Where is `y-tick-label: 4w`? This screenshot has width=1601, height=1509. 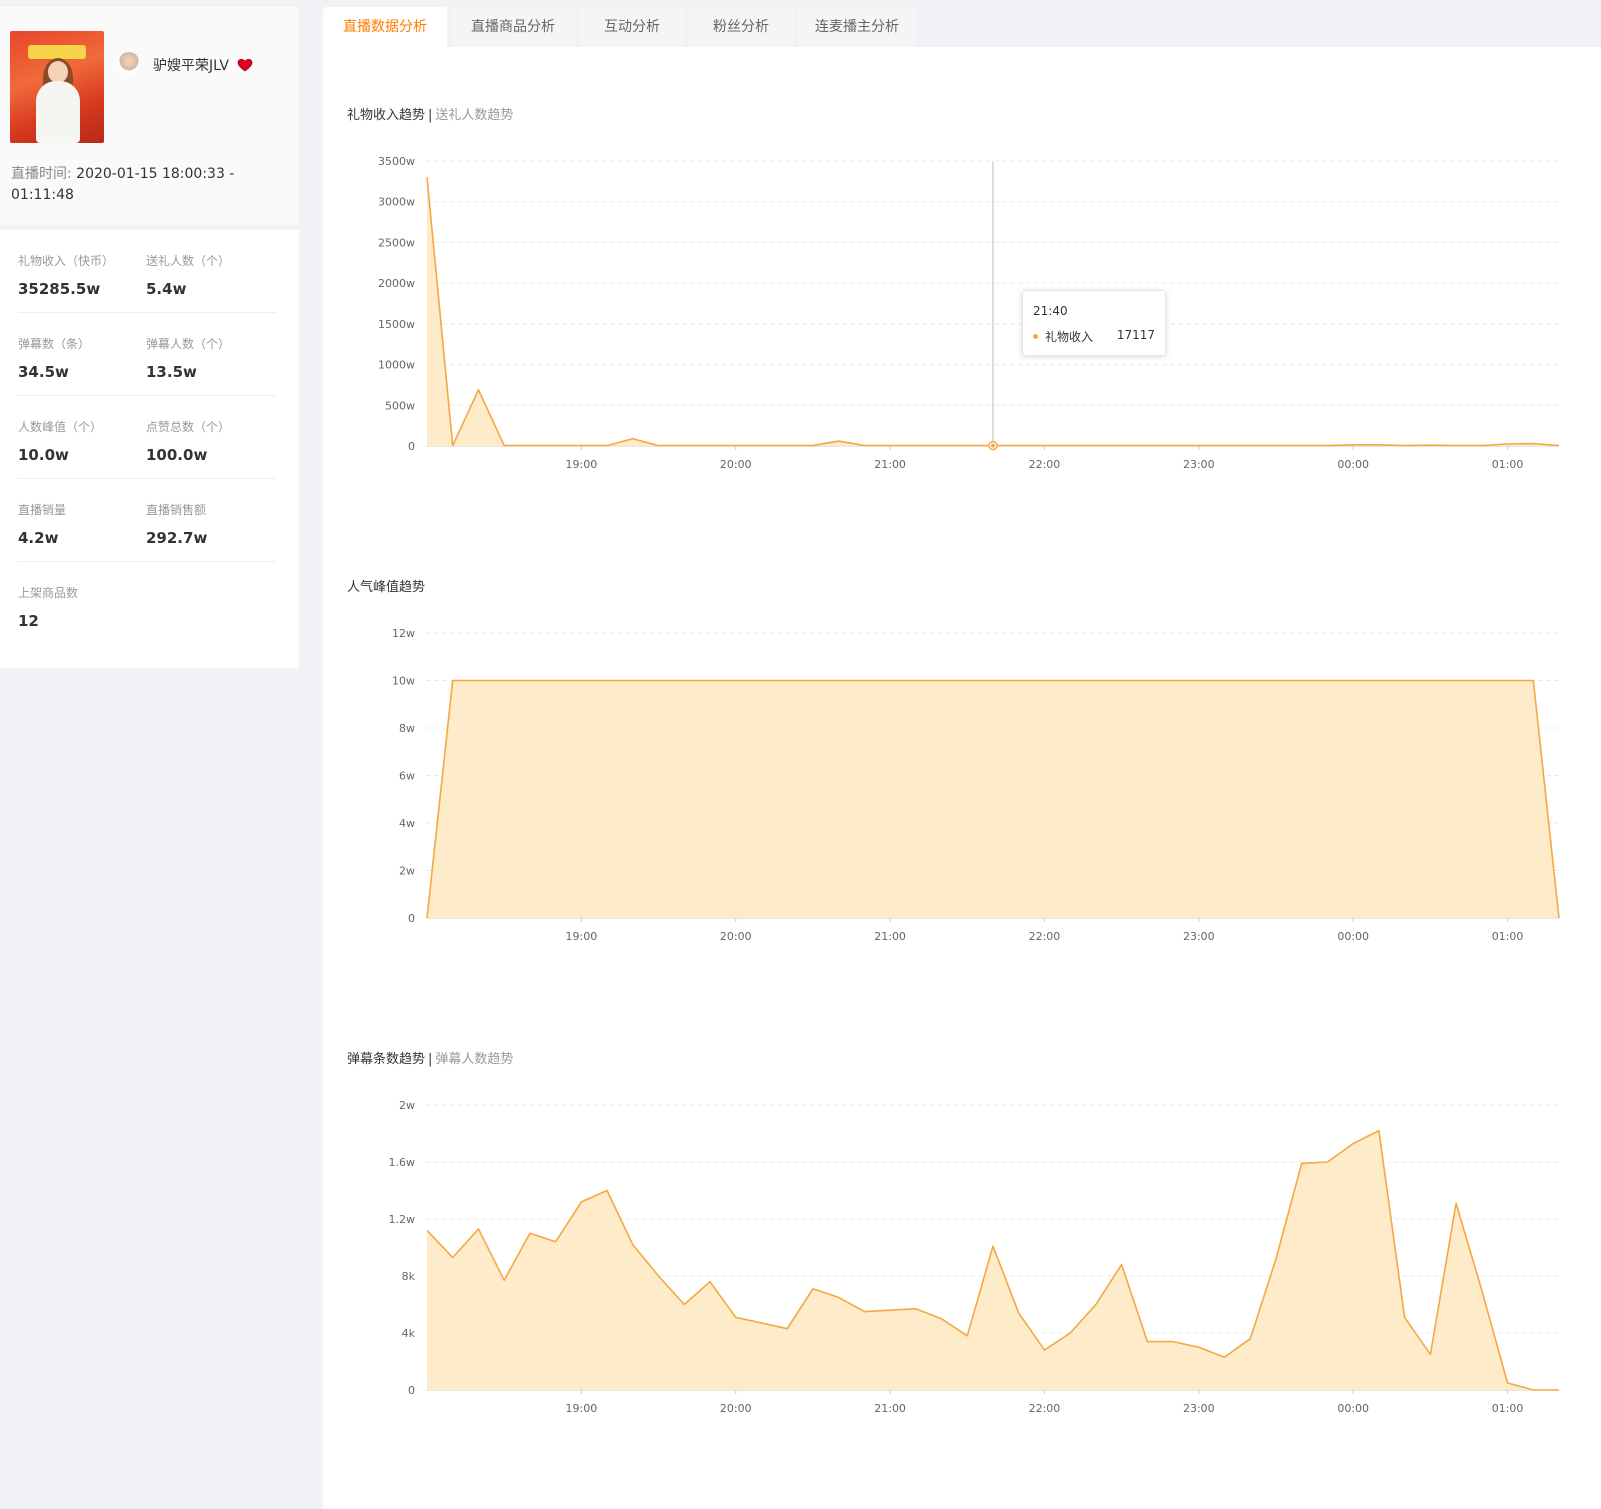
y-tick-label: 4w is located at coordinates (407, 823).